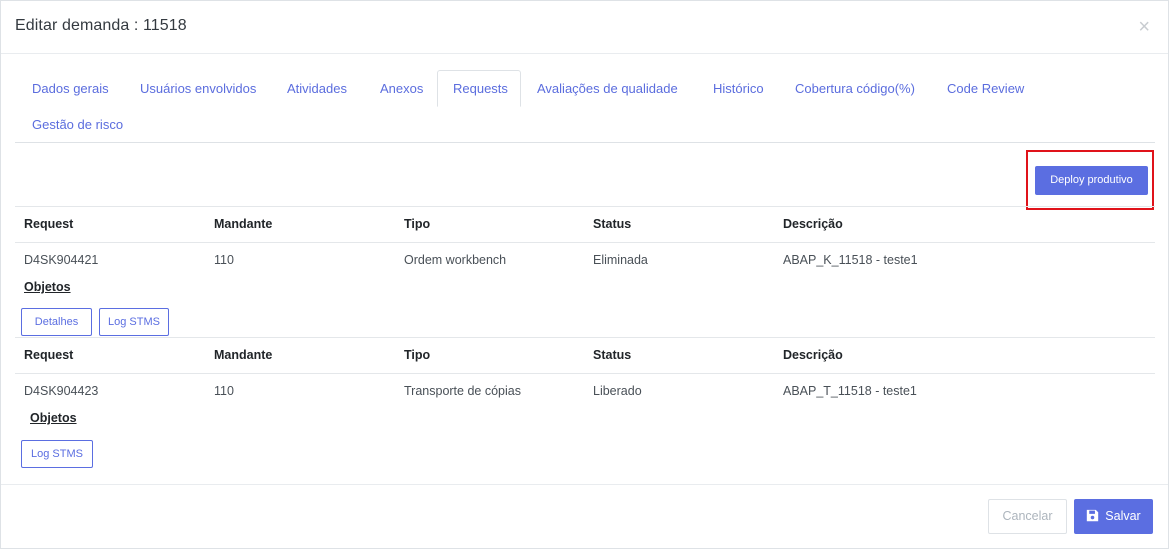  I want to click on footer-divider, so click(584, 484).